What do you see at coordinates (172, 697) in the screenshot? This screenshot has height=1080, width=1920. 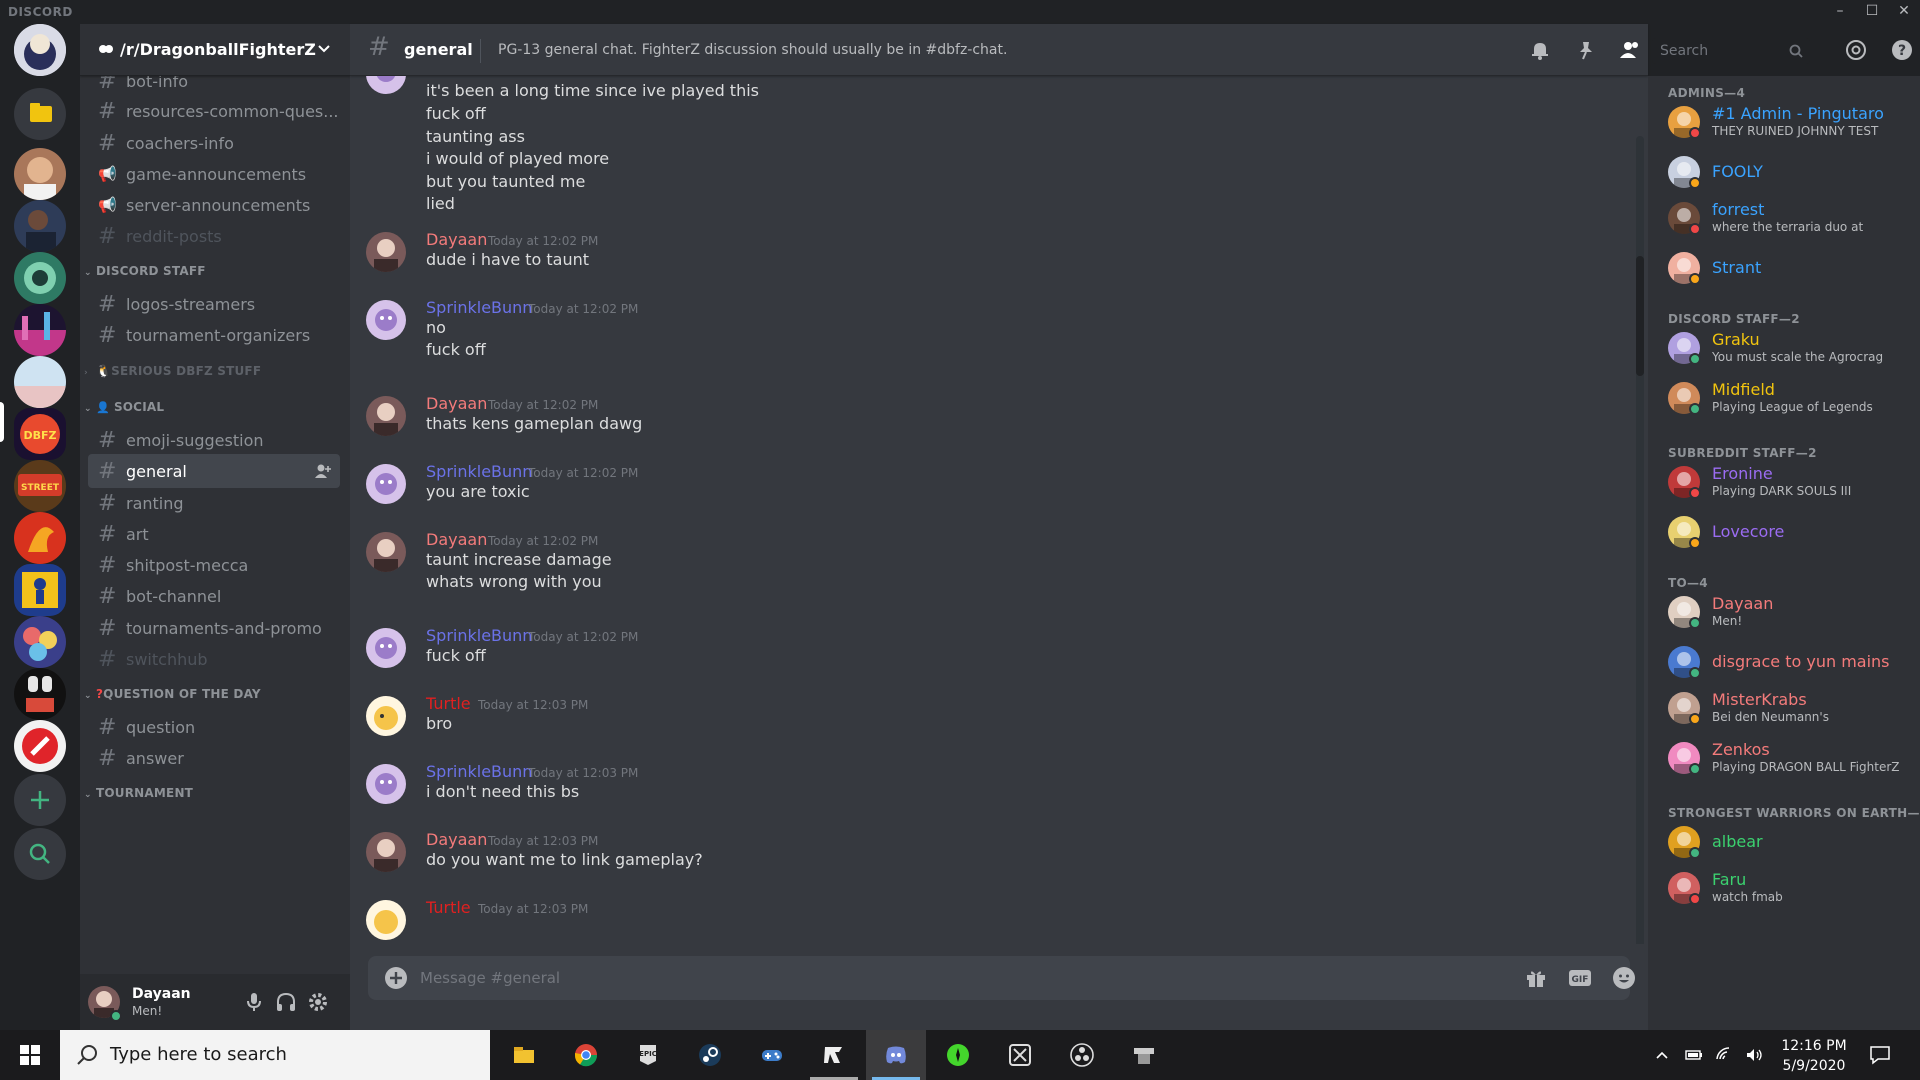 I see `category-question-of-the-day: ⌄ ?QUESTION OF THE DAY` at bounding box center [172, 697].